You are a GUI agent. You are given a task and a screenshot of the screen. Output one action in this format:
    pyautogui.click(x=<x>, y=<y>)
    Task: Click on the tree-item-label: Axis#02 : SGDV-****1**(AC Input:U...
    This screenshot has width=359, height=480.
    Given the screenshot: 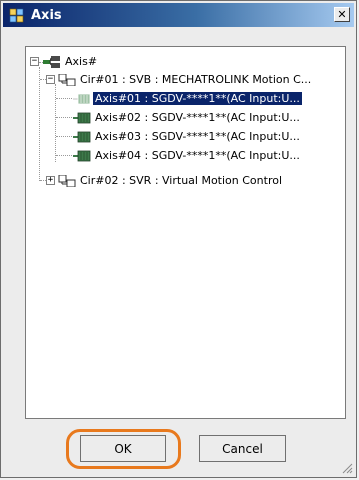 What is the action you would take?
    pyautogui.click(x=197, y=117)
    